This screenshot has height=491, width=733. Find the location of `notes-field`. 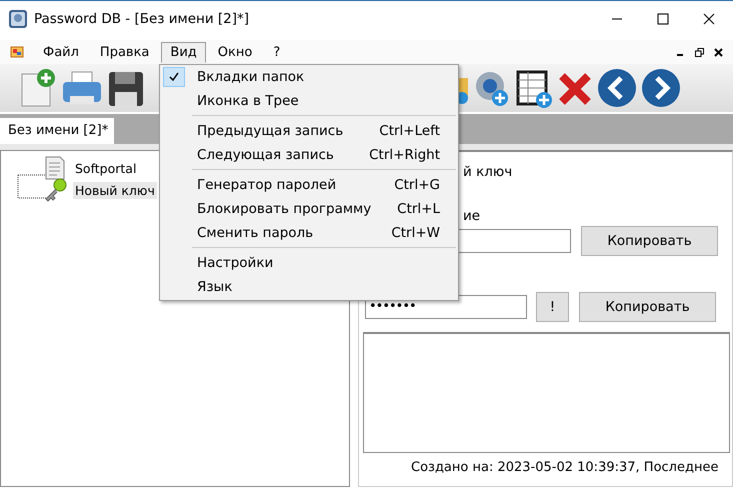

notes-field is located at coordinates (546, 392).